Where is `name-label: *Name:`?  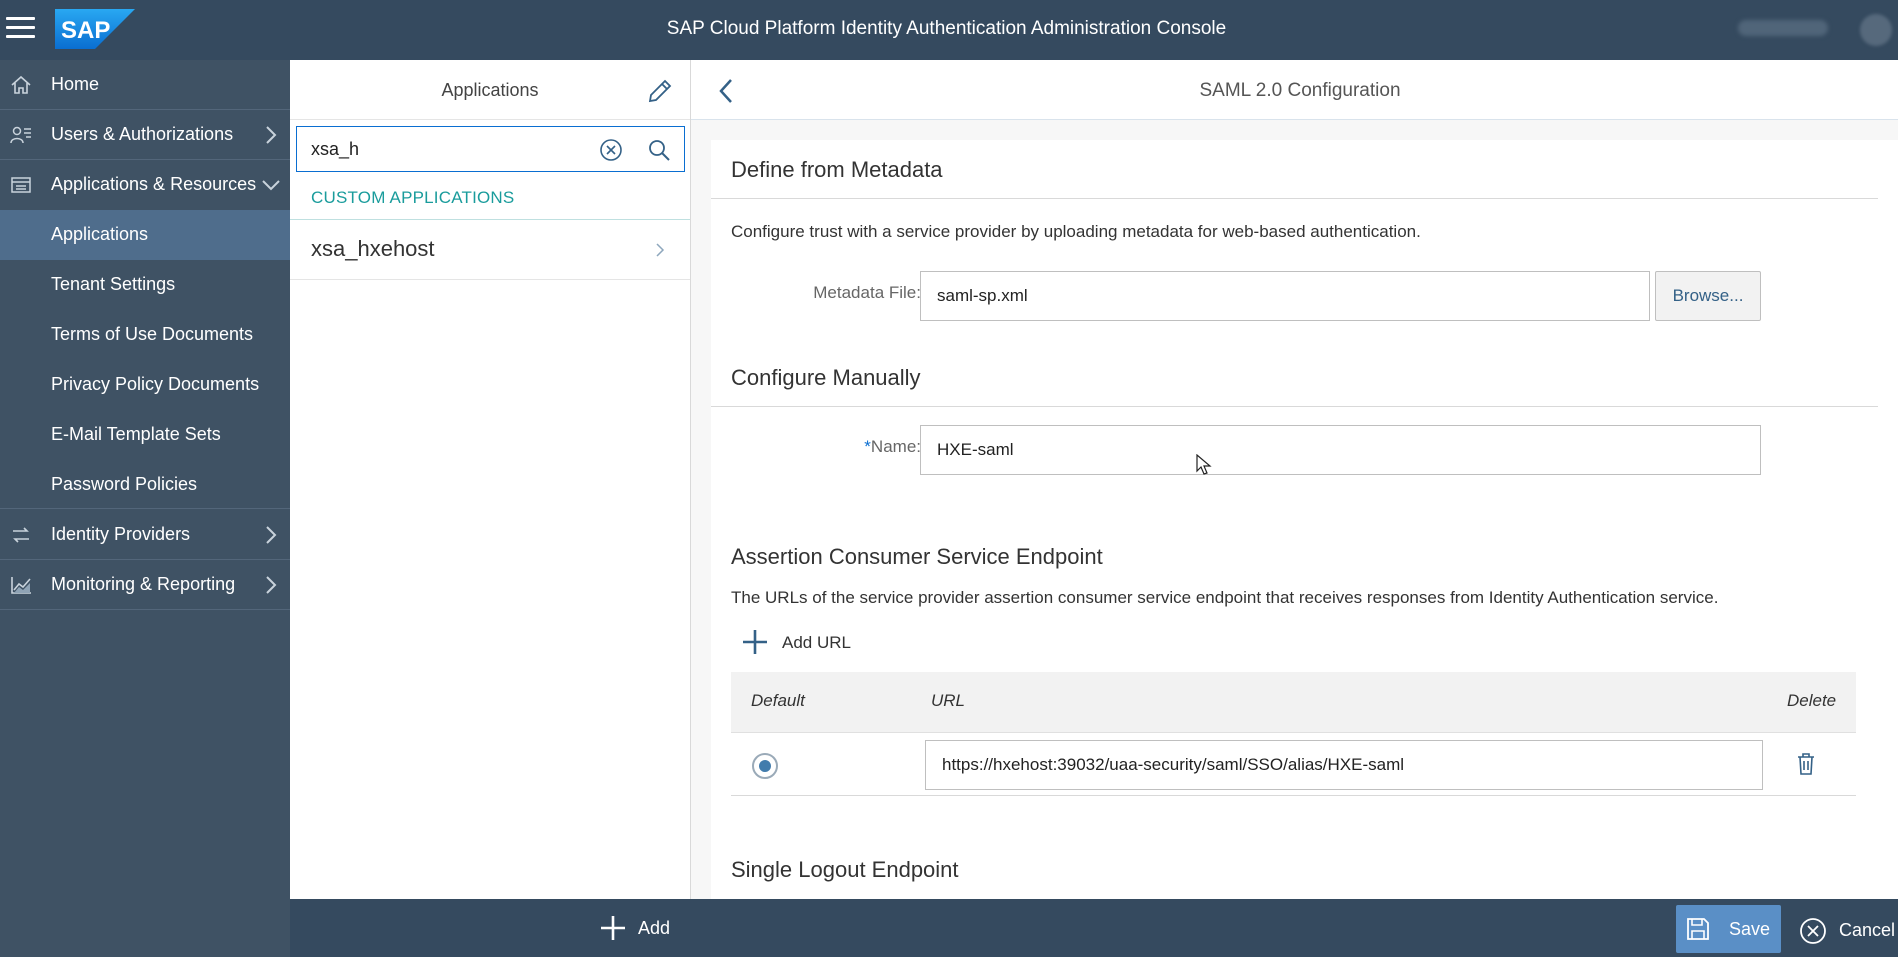 name-label: *Name: is located at coordinates (846, 447).